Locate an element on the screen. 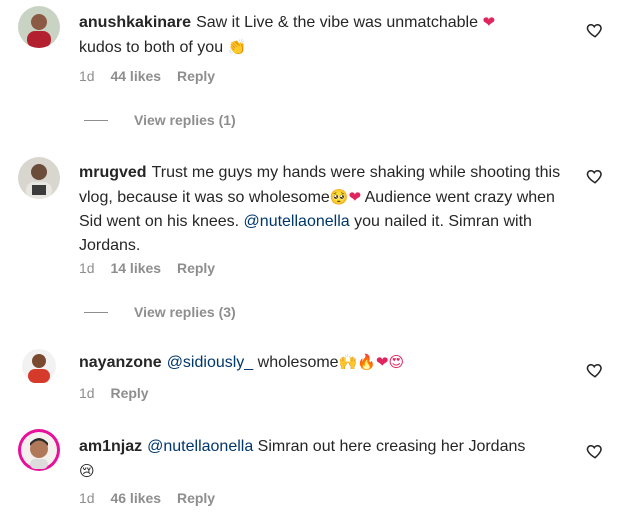 The height and width of the screenshot is (525, 620). heart-emoji: ❤ is located at coordinates (489, 22).